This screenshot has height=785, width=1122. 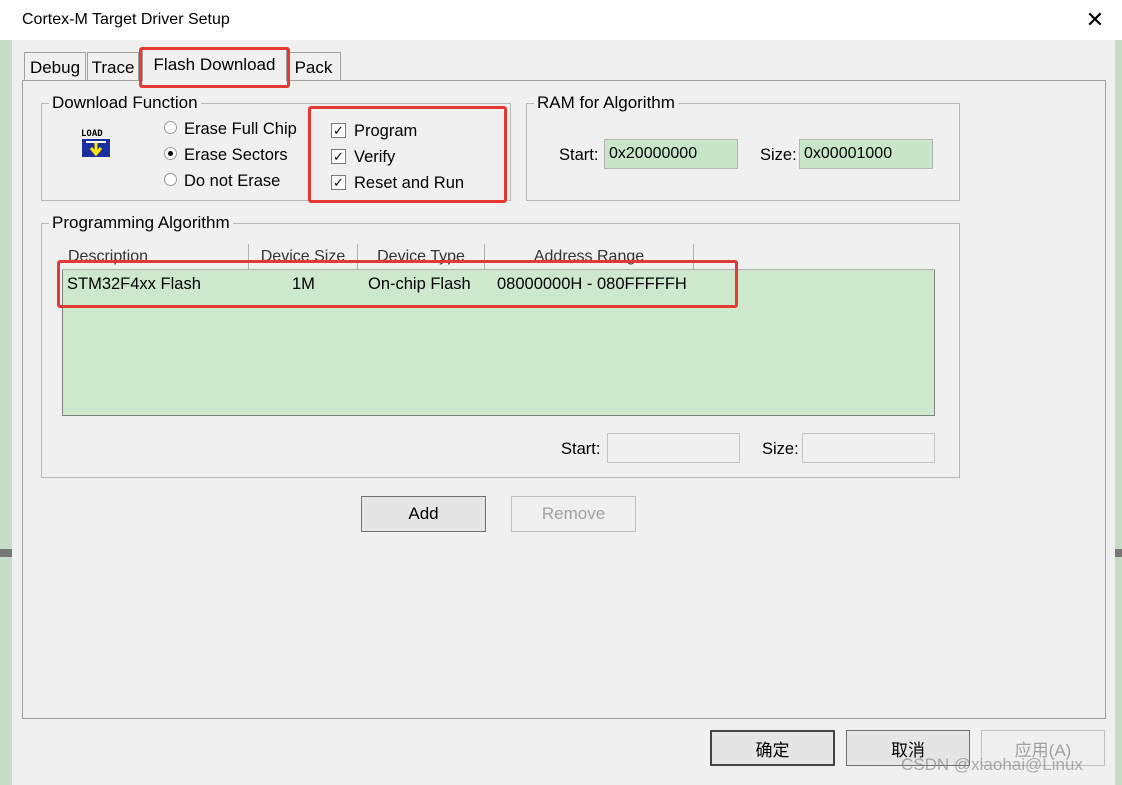 I want to click on remove-button: Remove, so click(x=573, y=514).